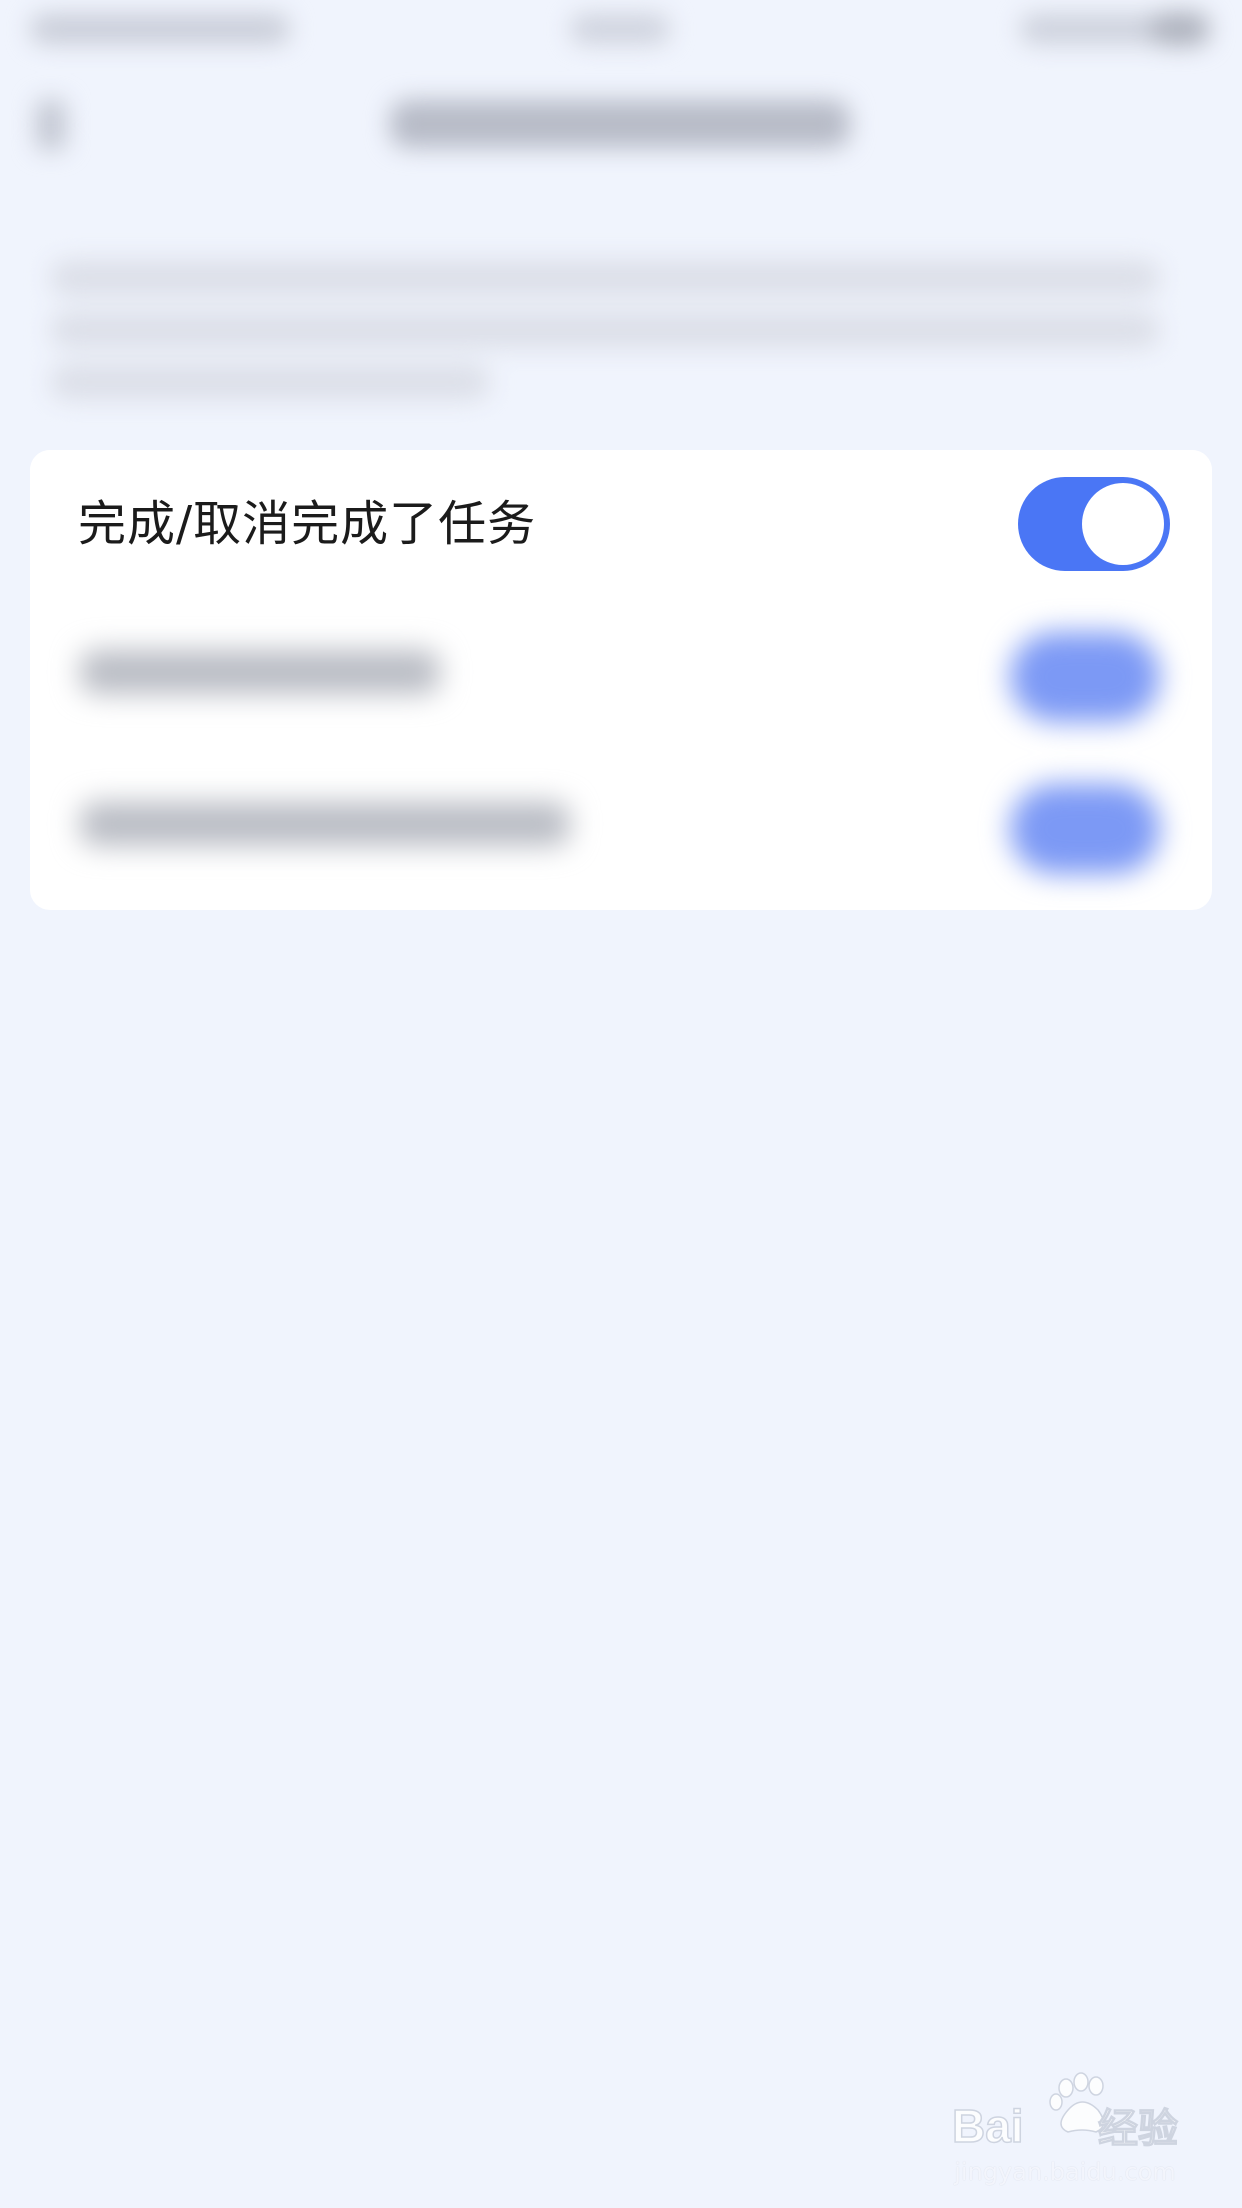  I want to click on setting-row-task-complete: 完成/取消完成了任务, so click(621, 524).